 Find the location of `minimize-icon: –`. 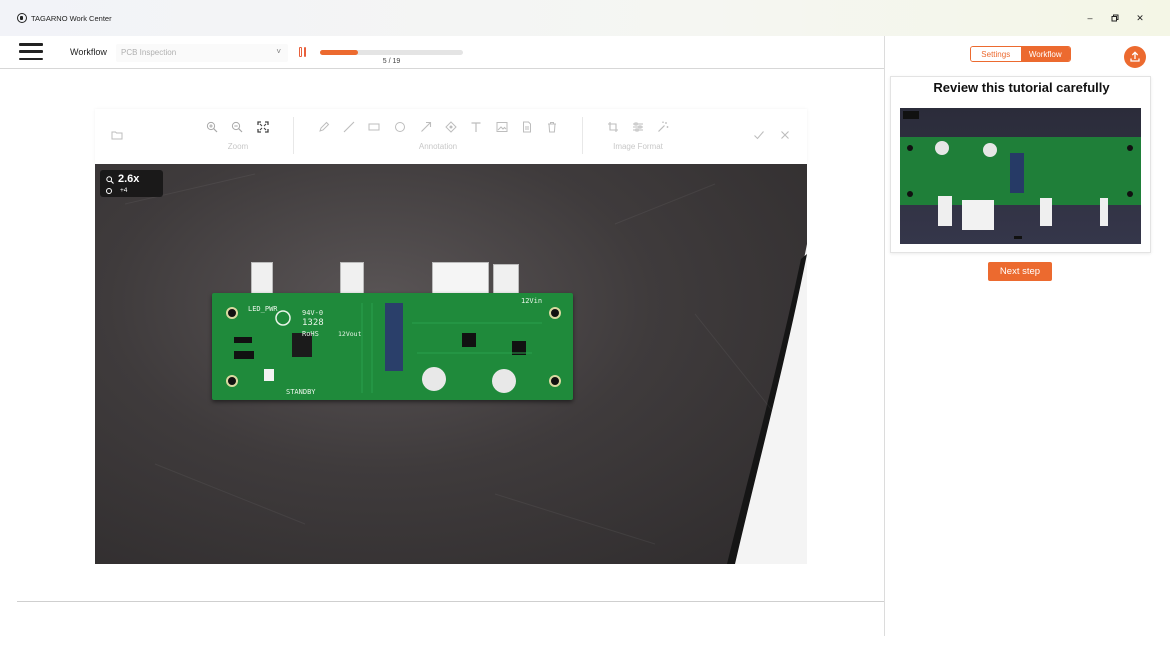

minimize-icon: – is located at coordinates (1090, 18).